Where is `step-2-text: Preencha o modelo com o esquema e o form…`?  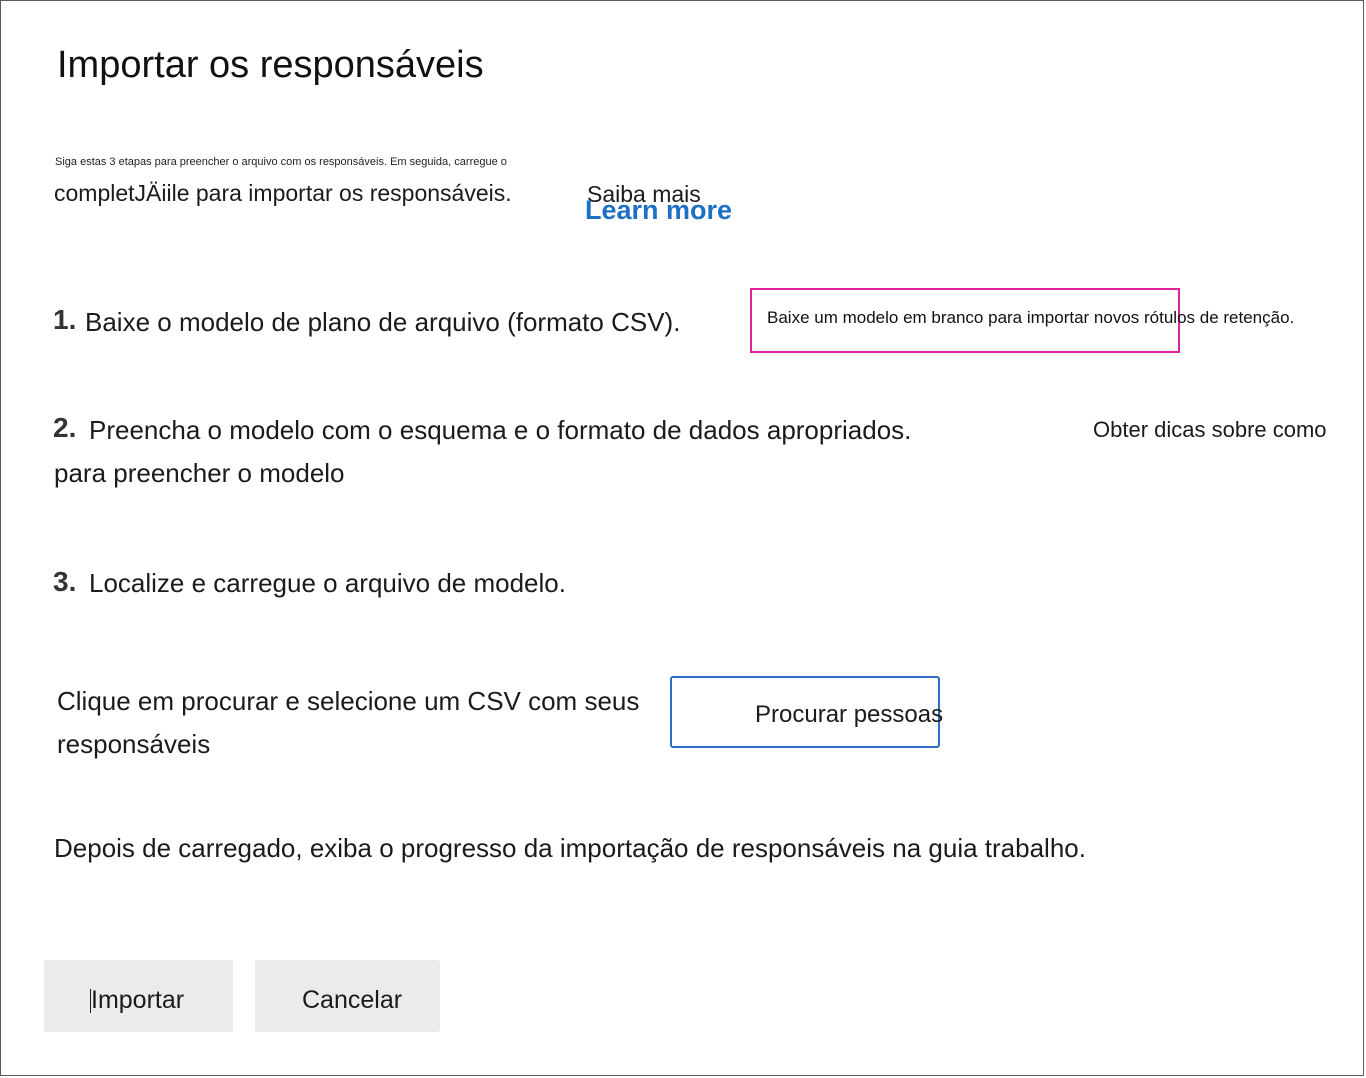
step-2-text: Preencha o modelo com o esquema e o form… is located at coordinates (500, 430).